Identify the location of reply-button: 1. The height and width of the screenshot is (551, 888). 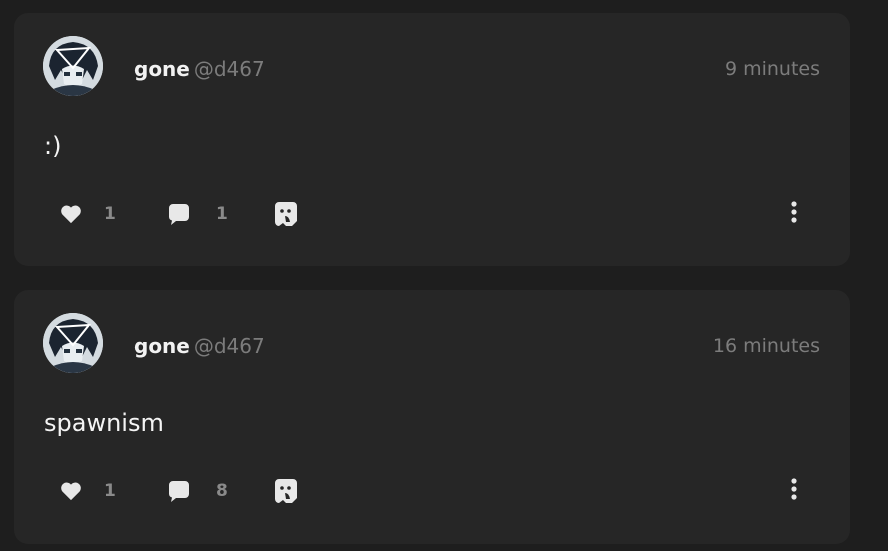
(197, 214).